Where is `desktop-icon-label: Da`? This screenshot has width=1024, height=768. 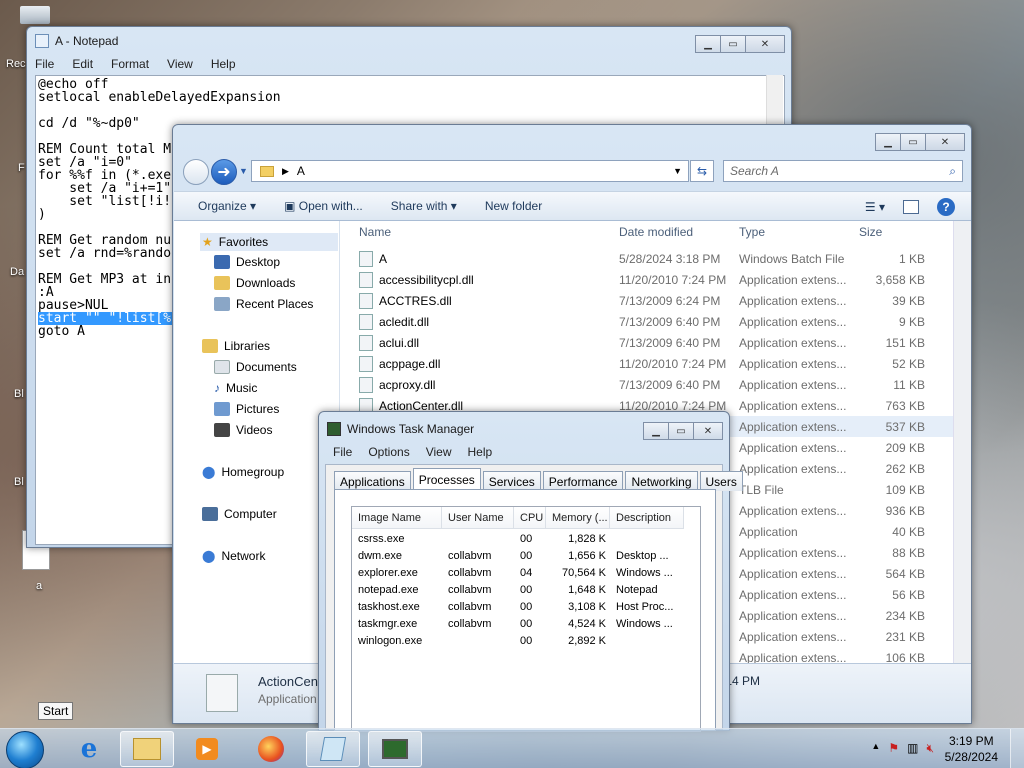 desktop-icon-label: Da is located at coordinates (17, 272).